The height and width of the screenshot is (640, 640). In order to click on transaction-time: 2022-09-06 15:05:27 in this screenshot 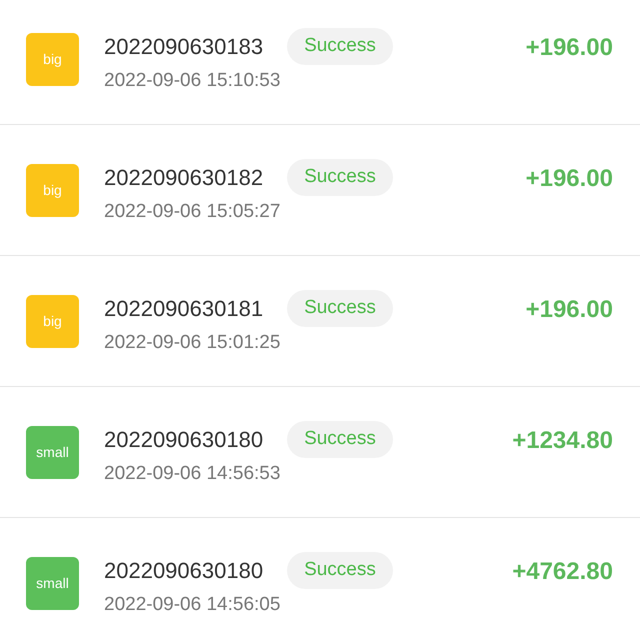, I will do `click(193, 211)`.